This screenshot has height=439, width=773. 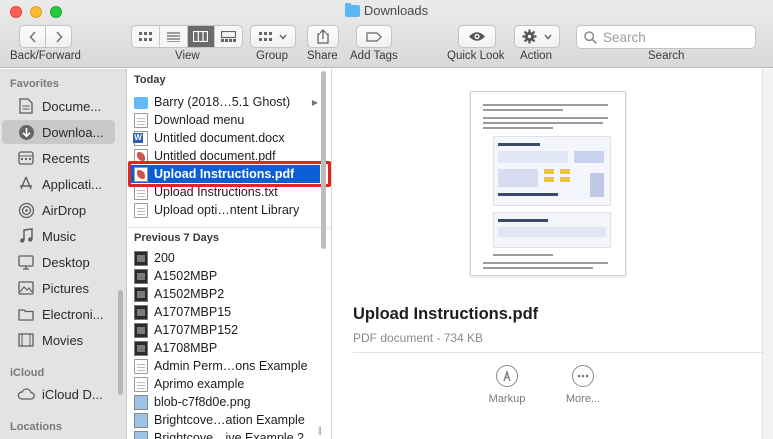 I want to click on sidebar-item-label: AirDrop, so click(x=64, y=210).